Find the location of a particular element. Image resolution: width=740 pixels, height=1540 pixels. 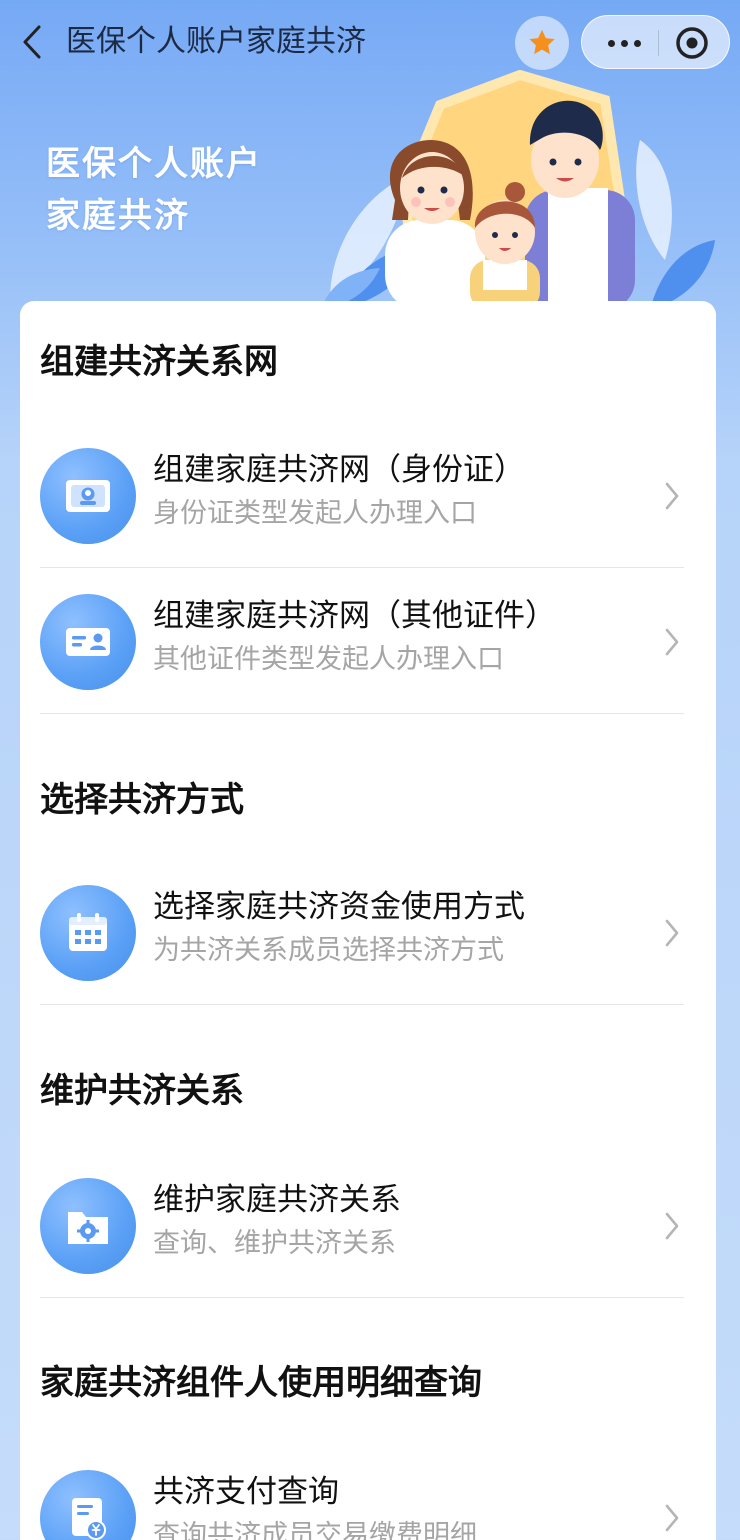

section-title-maintain: 维护共济关系 is located at coordinates (142, 1091).